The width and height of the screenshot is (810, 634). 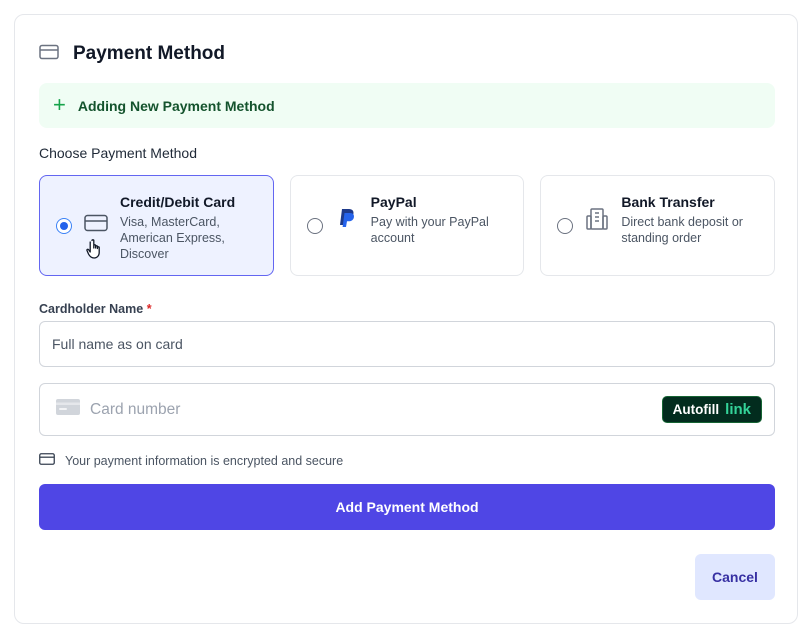 What do you see at coordinates (95, 251) in the screenshot?
I see `hand-cursor-icon` at bounding box center [95, 251].